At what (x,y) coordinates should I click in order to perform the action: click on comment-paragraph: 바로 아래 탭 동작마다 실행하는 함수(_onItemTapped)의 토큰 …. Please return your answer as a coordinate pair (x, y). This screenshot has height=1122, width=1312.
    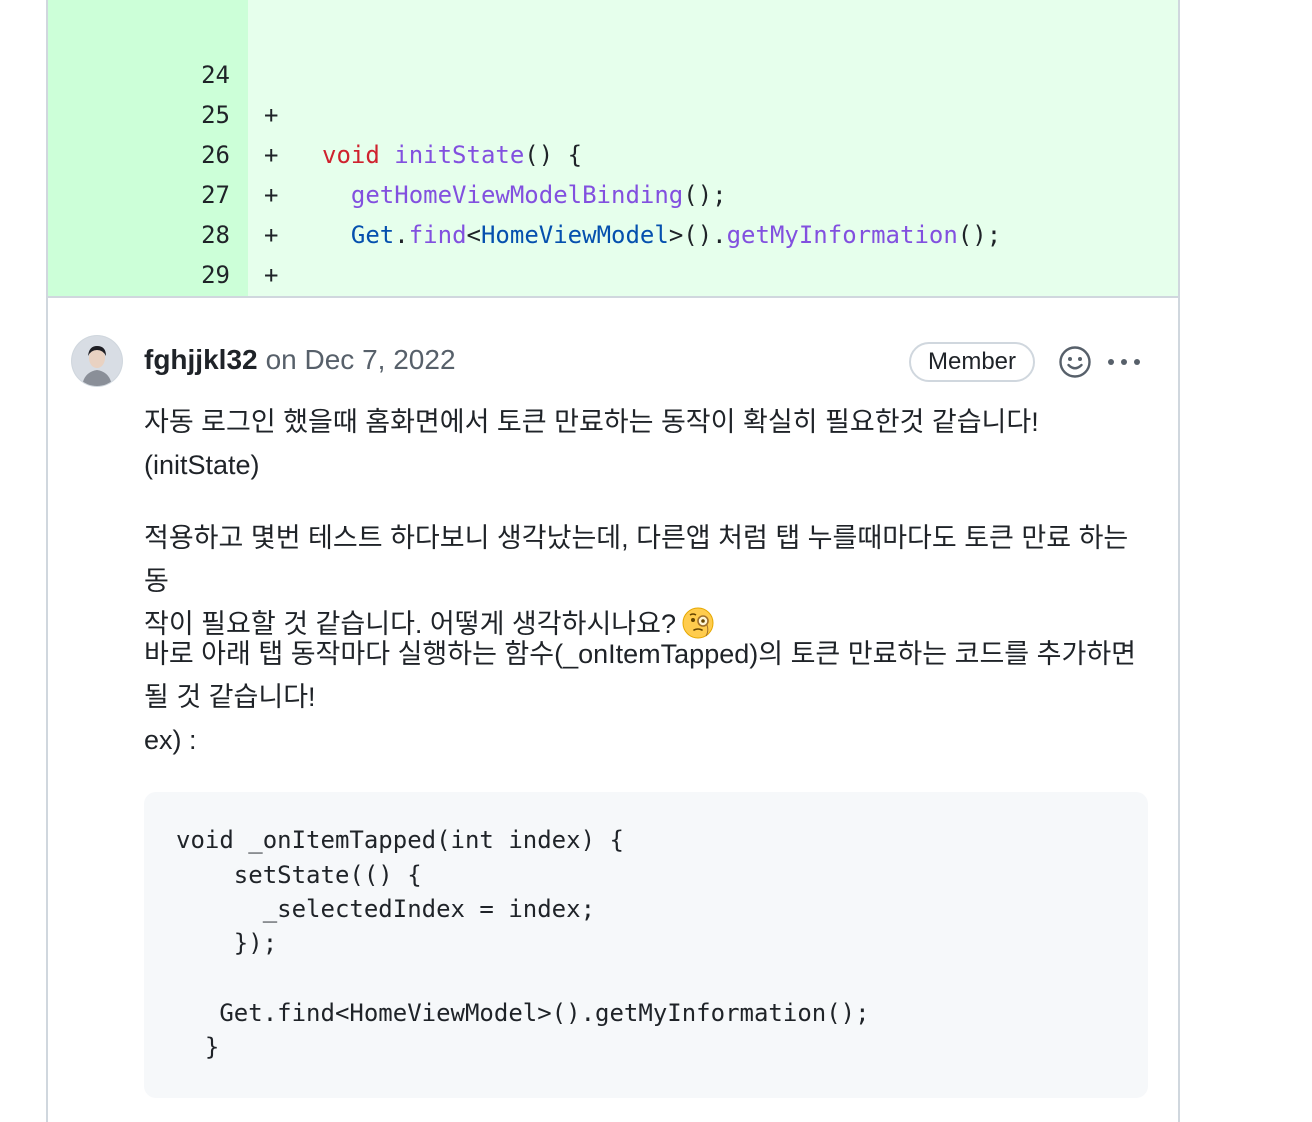
    Looking at the image, I should click on (646, 697).